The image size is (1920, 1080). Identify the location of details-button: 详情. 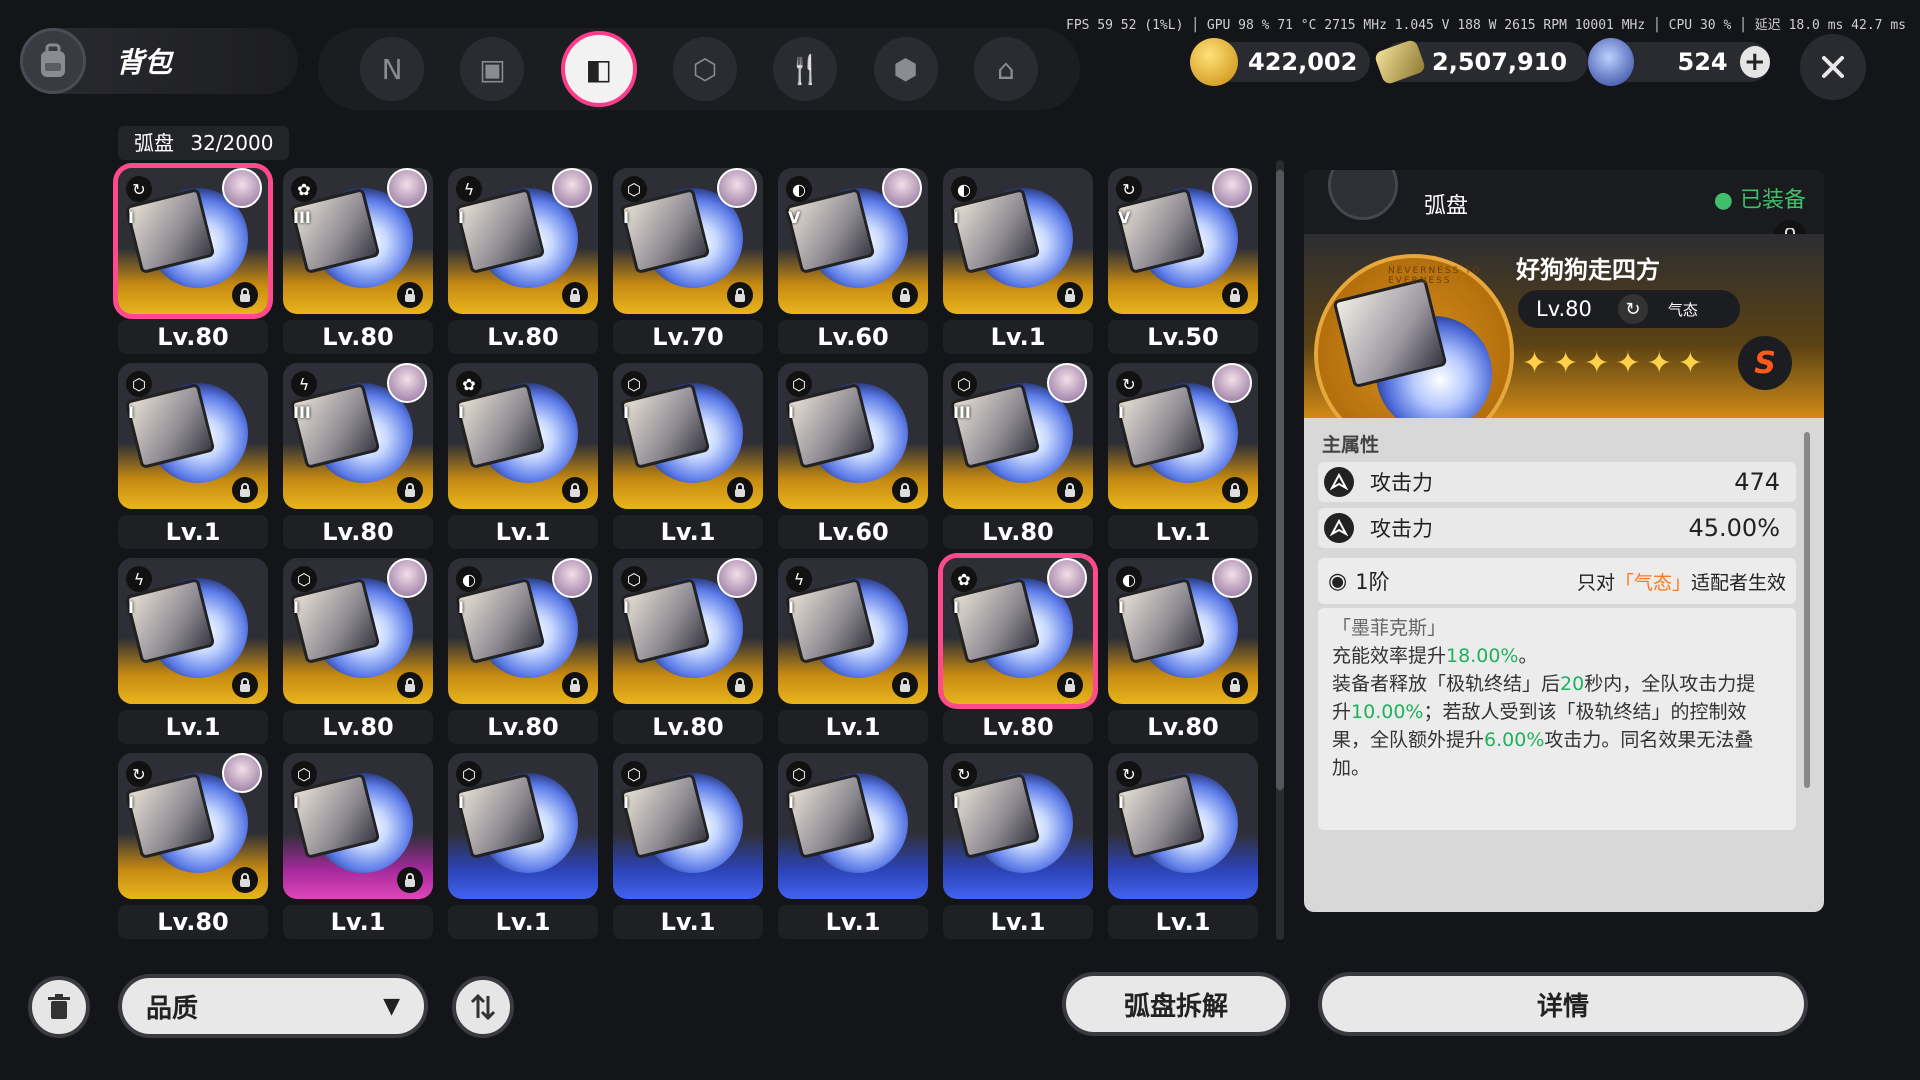
(1563, 1004).